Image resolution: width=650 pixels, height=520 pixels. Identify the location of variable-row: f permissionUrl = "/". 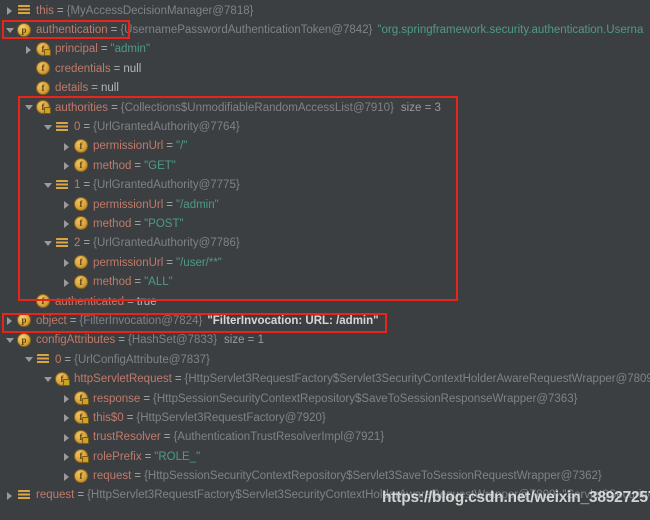
(325, 146).